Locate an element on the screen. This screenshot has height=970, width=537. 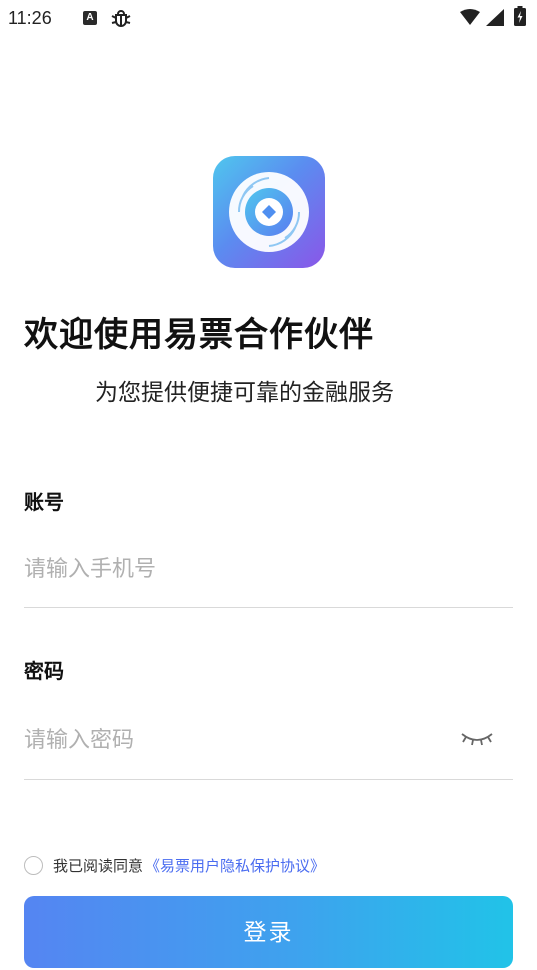
account-input is located at coordinates (239, 569).